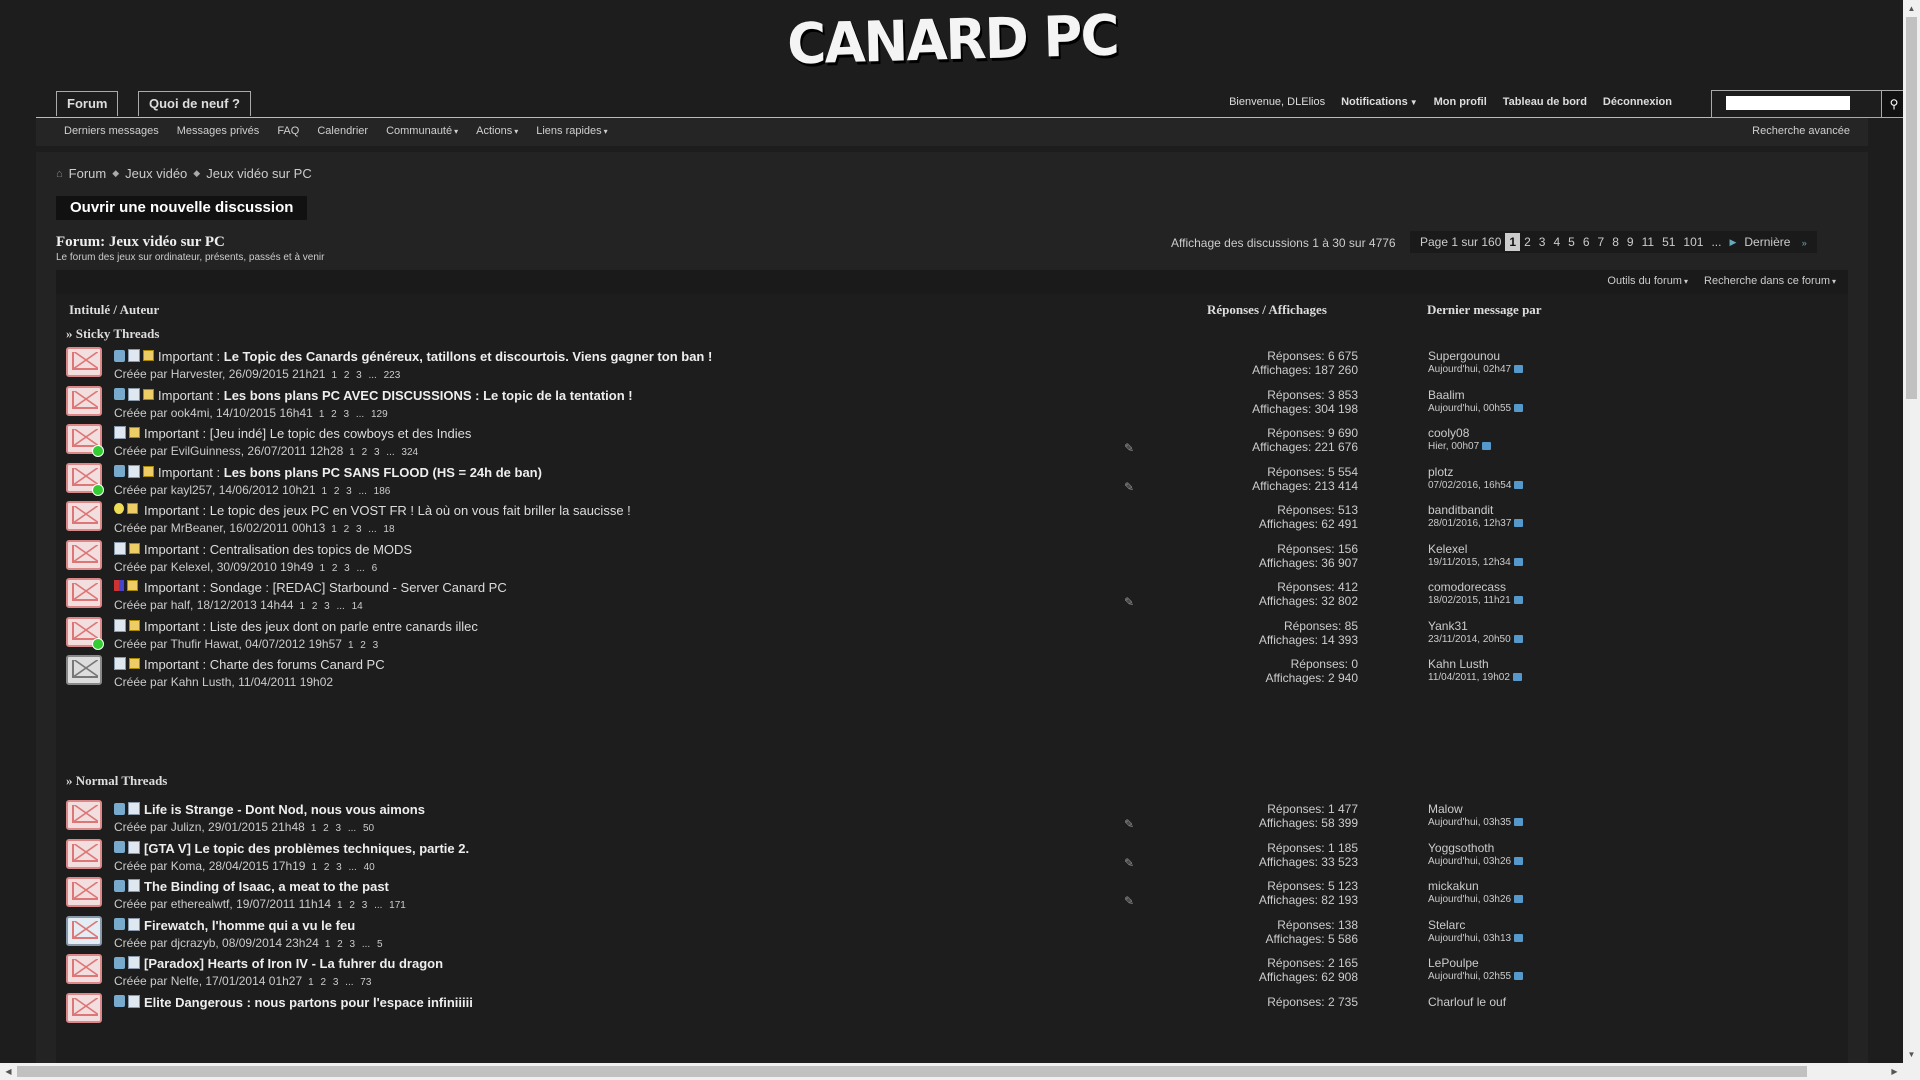  I want to click on thread-title-link: Les bons plans PC AVEC DISCUSSIONS, so click(428, 395).